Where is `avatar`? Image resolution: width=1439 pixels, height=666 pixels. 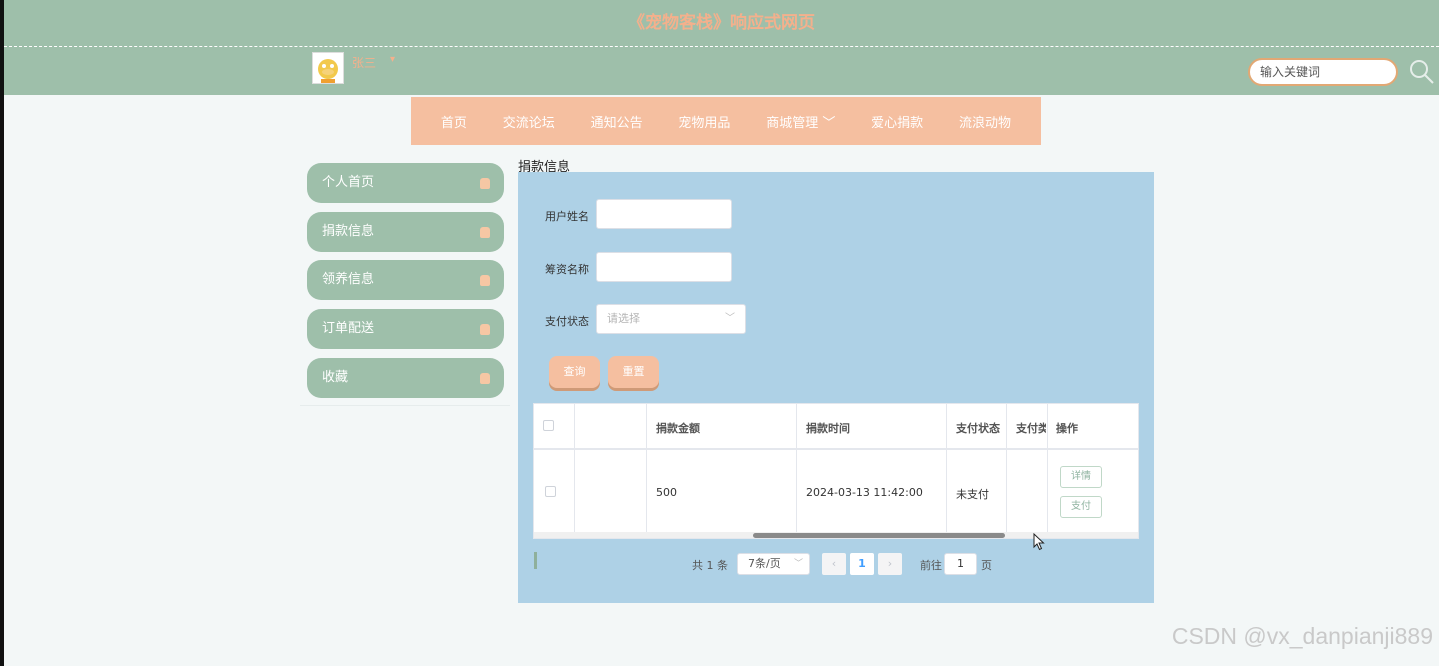 avatar is located at coordinates (328, 68).